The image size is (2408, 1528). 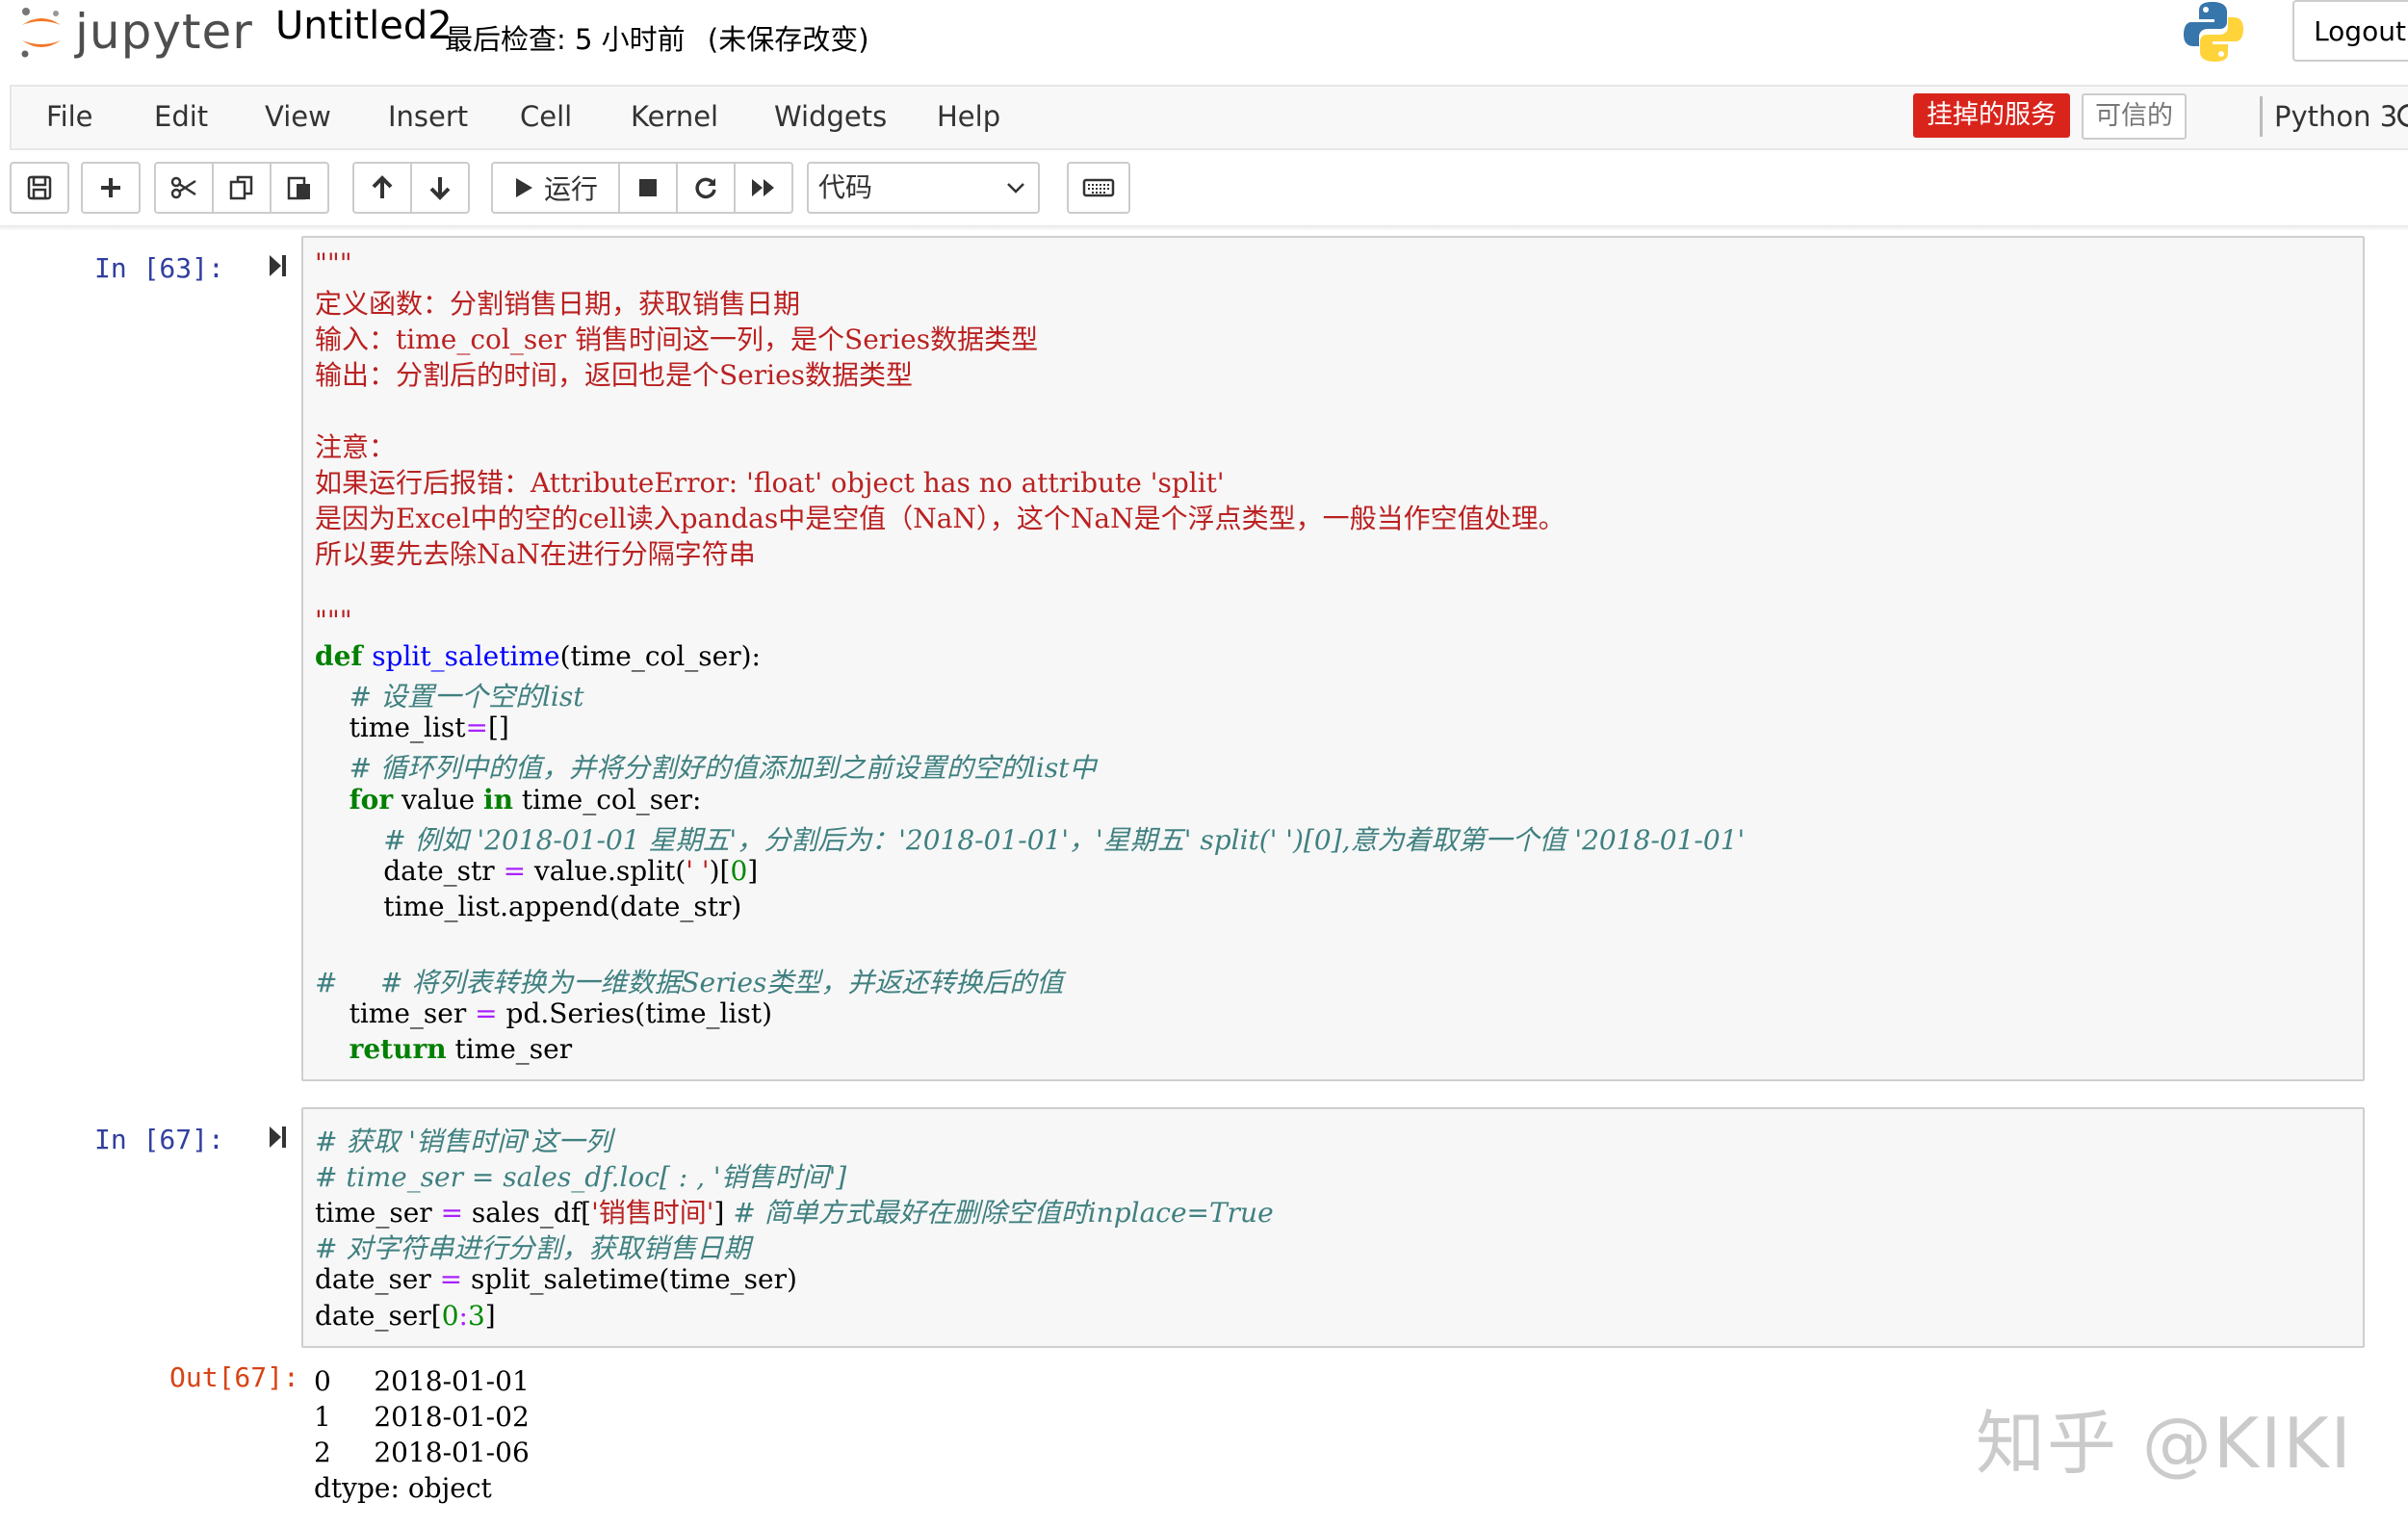 What do you see at coordinates (364, 26) in the screenshot?
I see `notebook-name: Untitled2` at bounding box center [364, 26].